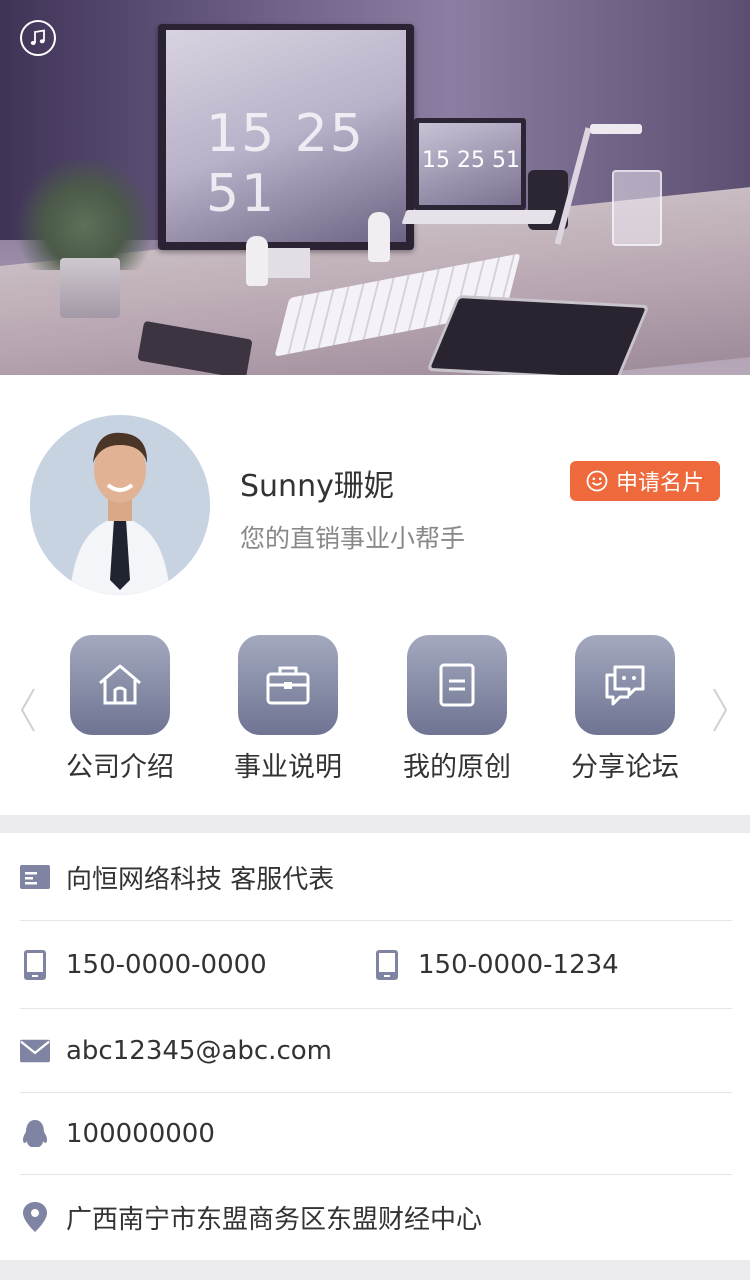  Describe the element at coordinates (120, 505) in the screenshot. I see `avatar` at that location.